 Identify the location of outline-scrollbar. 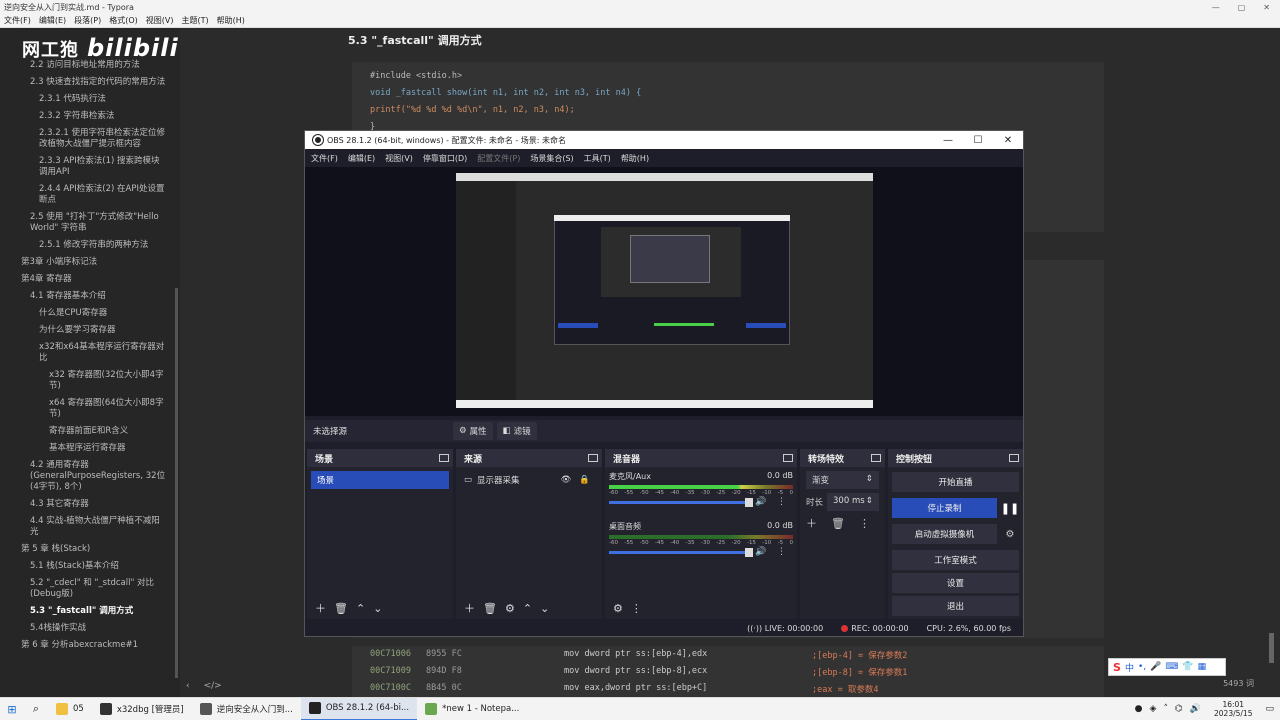
(176, 483).